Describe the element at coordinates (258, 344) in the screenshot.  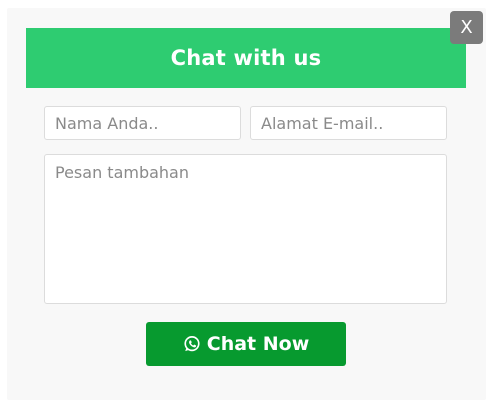
I see `chat-now-label: Chat Now` at that location.